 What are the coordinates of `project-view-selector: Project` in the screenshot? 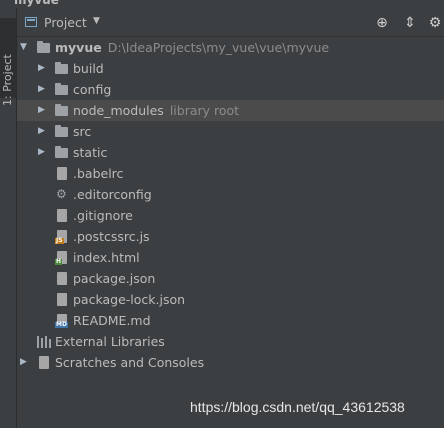 It's located at (65, 22).